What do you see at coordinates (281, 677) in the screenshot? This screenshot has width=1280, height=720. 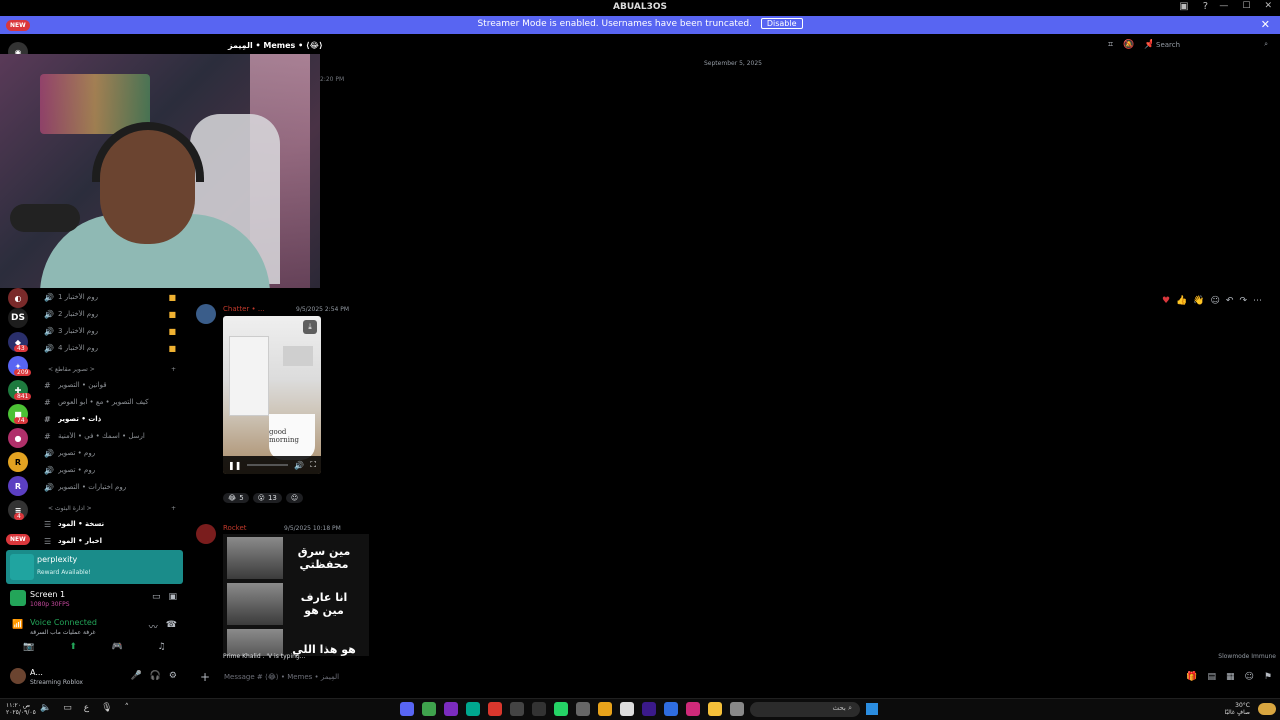 I see `message-input: Message # ⟨😂⟩ • Memes • المِيمز` at bounding box center [281, 677].